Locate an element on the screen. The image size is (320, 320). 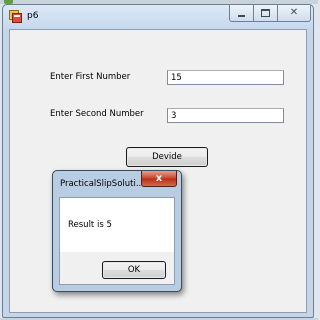
first-number-input: 15 is located at coordinates (225, 77).